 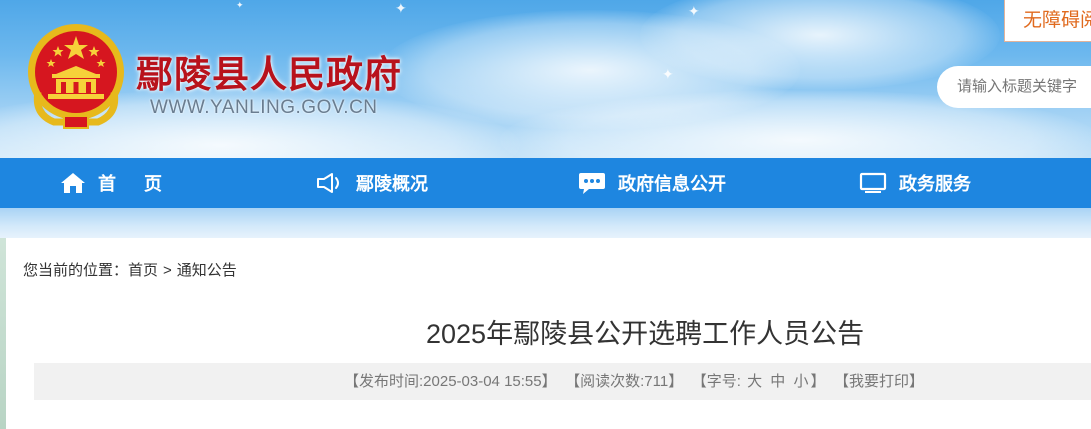 I want to click on breadcrumb-home-link: 首页, so click(x=143, y=269).